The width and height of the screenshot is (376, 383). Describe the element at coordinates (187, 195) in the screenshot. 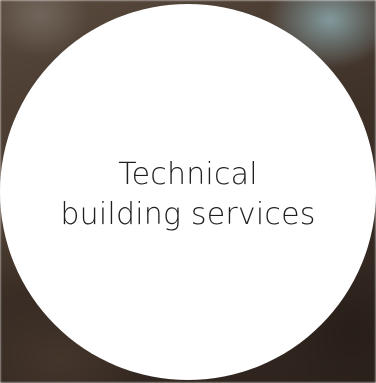

I see `category-title: Technical building services` at that location.